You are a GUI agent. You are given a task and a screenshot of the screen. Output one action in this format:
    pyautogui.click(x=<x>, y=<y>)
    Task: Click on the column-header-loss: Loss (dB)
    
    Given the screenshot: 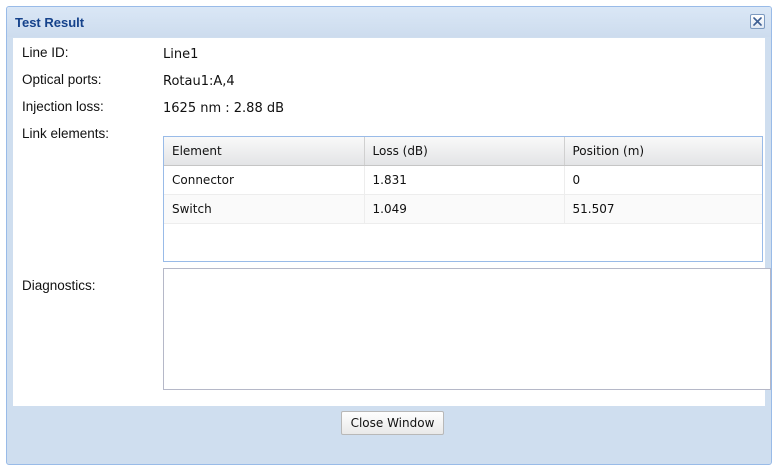 What is the action you would take?
    pyautogui.click(x=464, y=151)
    